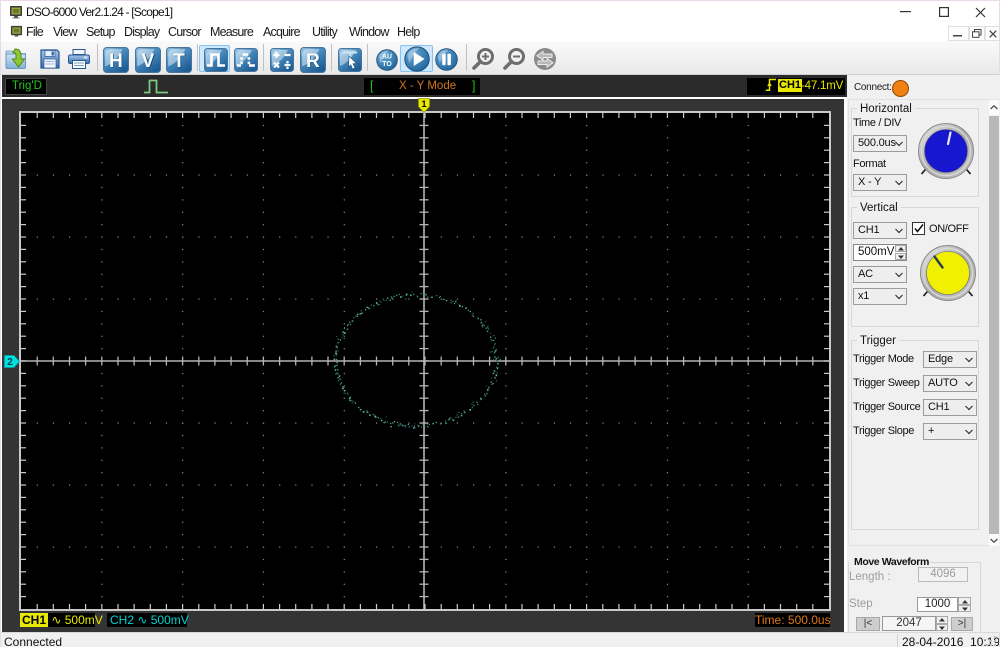 This screenshot has width=1000, height=647. Describe the element at coordinates (10, 362) in the screenshot. I see `svg-text: 2` at that location.